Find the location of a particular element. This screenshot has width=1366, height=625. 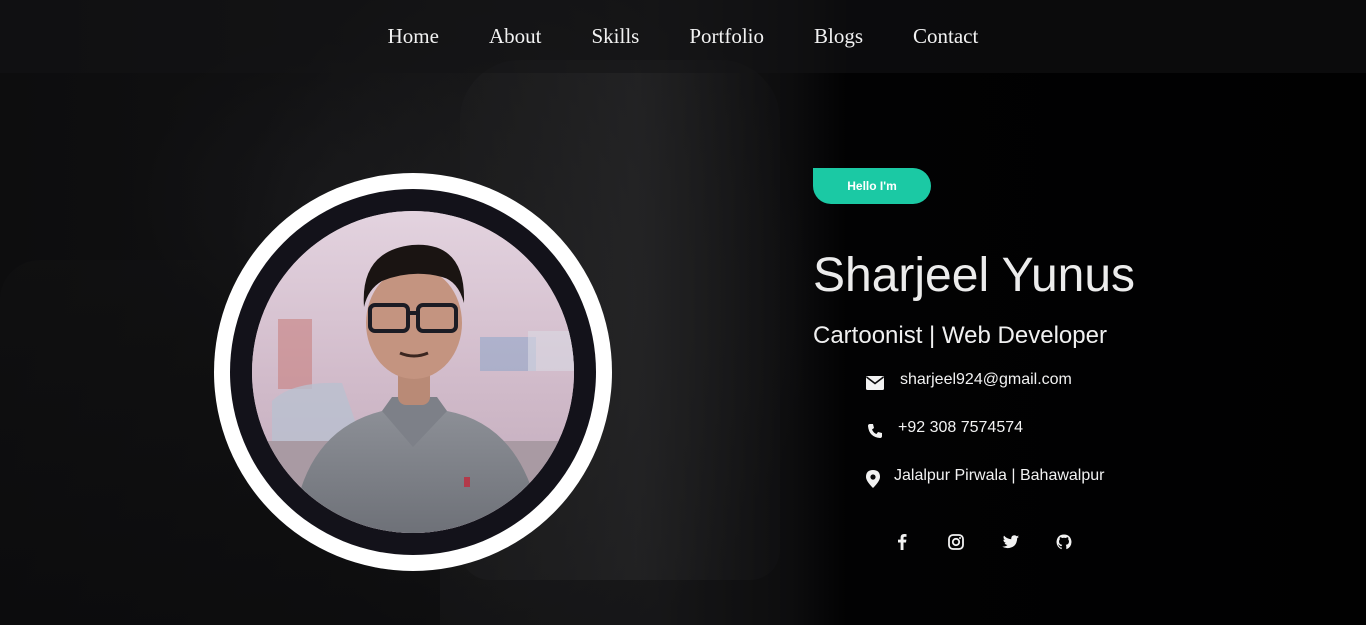

github-icon is located at coordinates (1064, 544).